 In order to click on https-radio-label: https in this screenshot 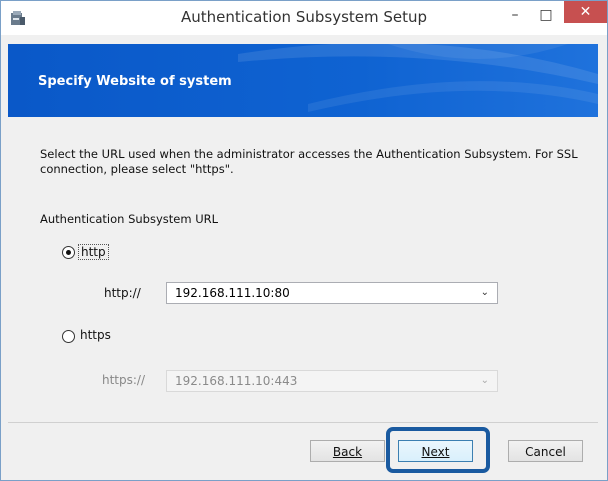, I will do `click(95, 335)`.